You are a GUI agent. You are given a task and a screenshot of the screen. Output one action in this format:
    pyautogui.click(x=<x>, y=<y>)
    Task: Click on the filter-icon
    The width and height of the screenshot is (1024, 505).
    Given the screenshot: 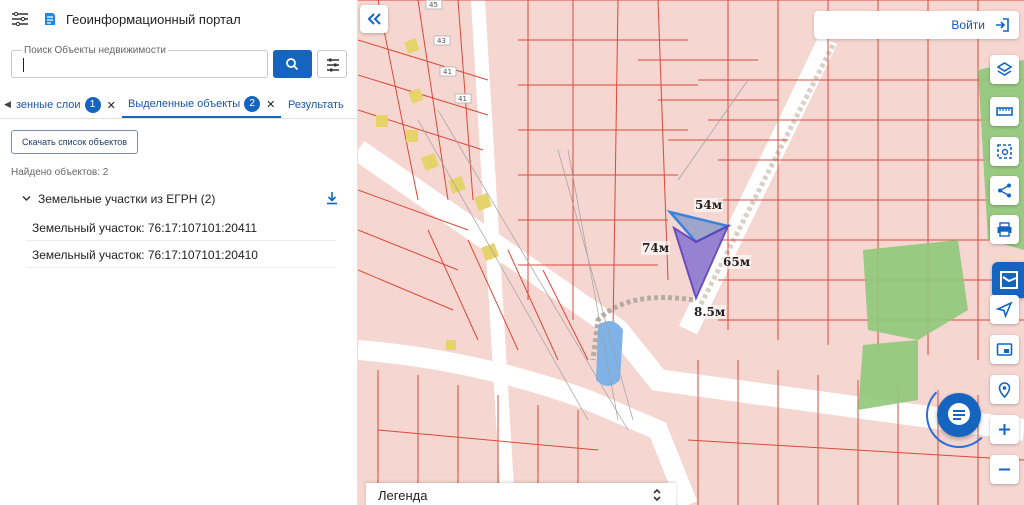 What is the action you would take?
    pyautogui.click(x=333, y=65)
    